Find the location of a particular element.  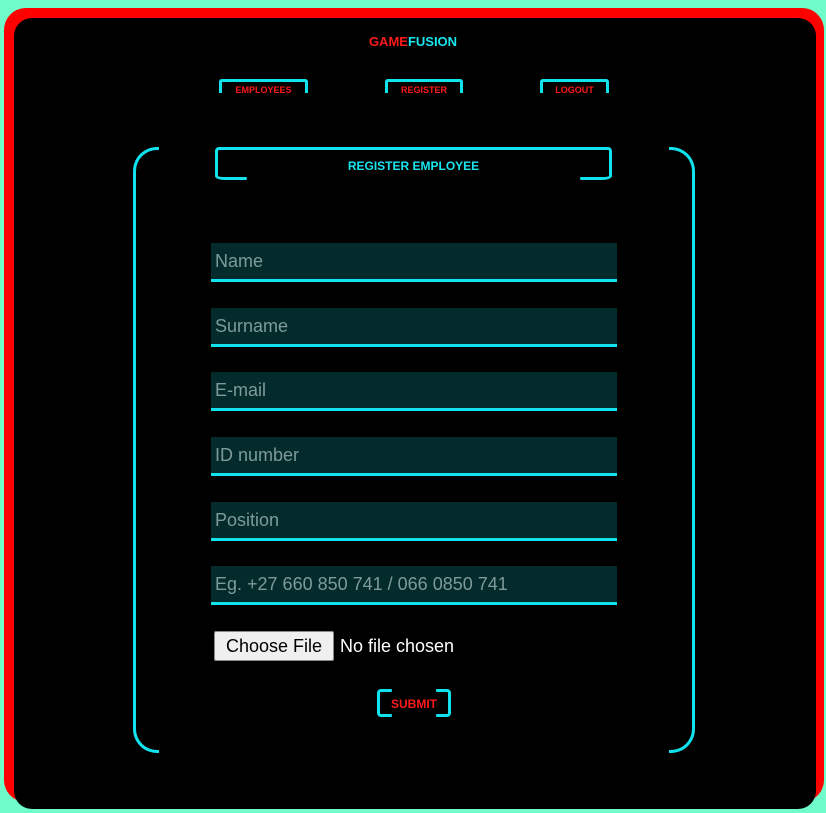

brand-logo: GAMEFUSION is located at coordinates (413, 41).